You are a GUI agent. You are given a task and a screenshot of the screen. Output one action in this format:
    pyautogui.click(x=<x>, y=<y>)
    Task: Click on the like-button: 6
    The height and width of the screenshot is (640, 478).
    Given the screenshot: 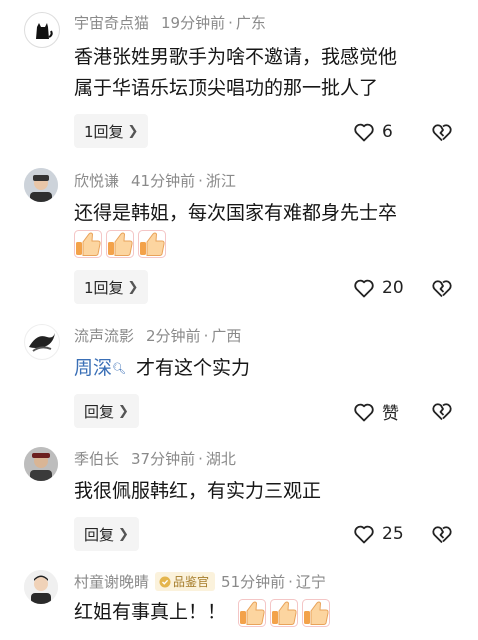 What is the action you would take?
    pyautogui.click(x=372, y=132)
    